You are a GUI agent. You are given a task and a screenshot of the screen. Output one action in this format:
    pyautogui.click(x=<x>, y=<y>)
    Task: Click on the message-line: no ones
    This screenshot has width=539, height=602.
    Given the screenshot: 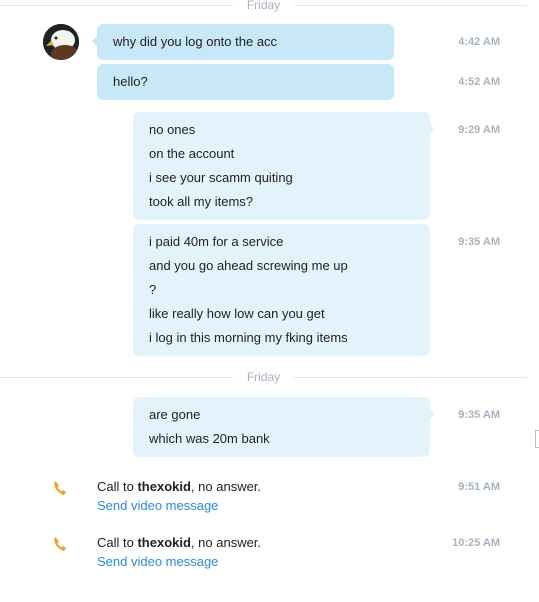 What is the action you would take?
    pyautogui.click(x=172, y=129)
    